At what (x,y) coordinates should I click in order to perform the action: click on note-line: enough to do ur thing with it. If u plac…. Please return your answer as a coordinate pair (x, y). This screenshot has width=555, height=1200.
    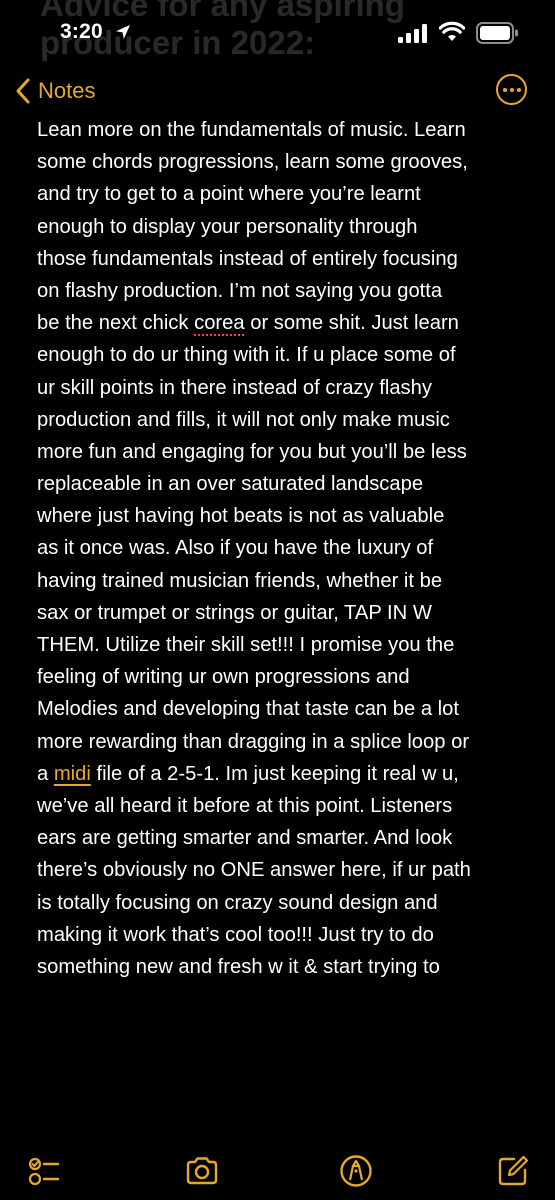
    Looking at the image, I should click on (246, 355).